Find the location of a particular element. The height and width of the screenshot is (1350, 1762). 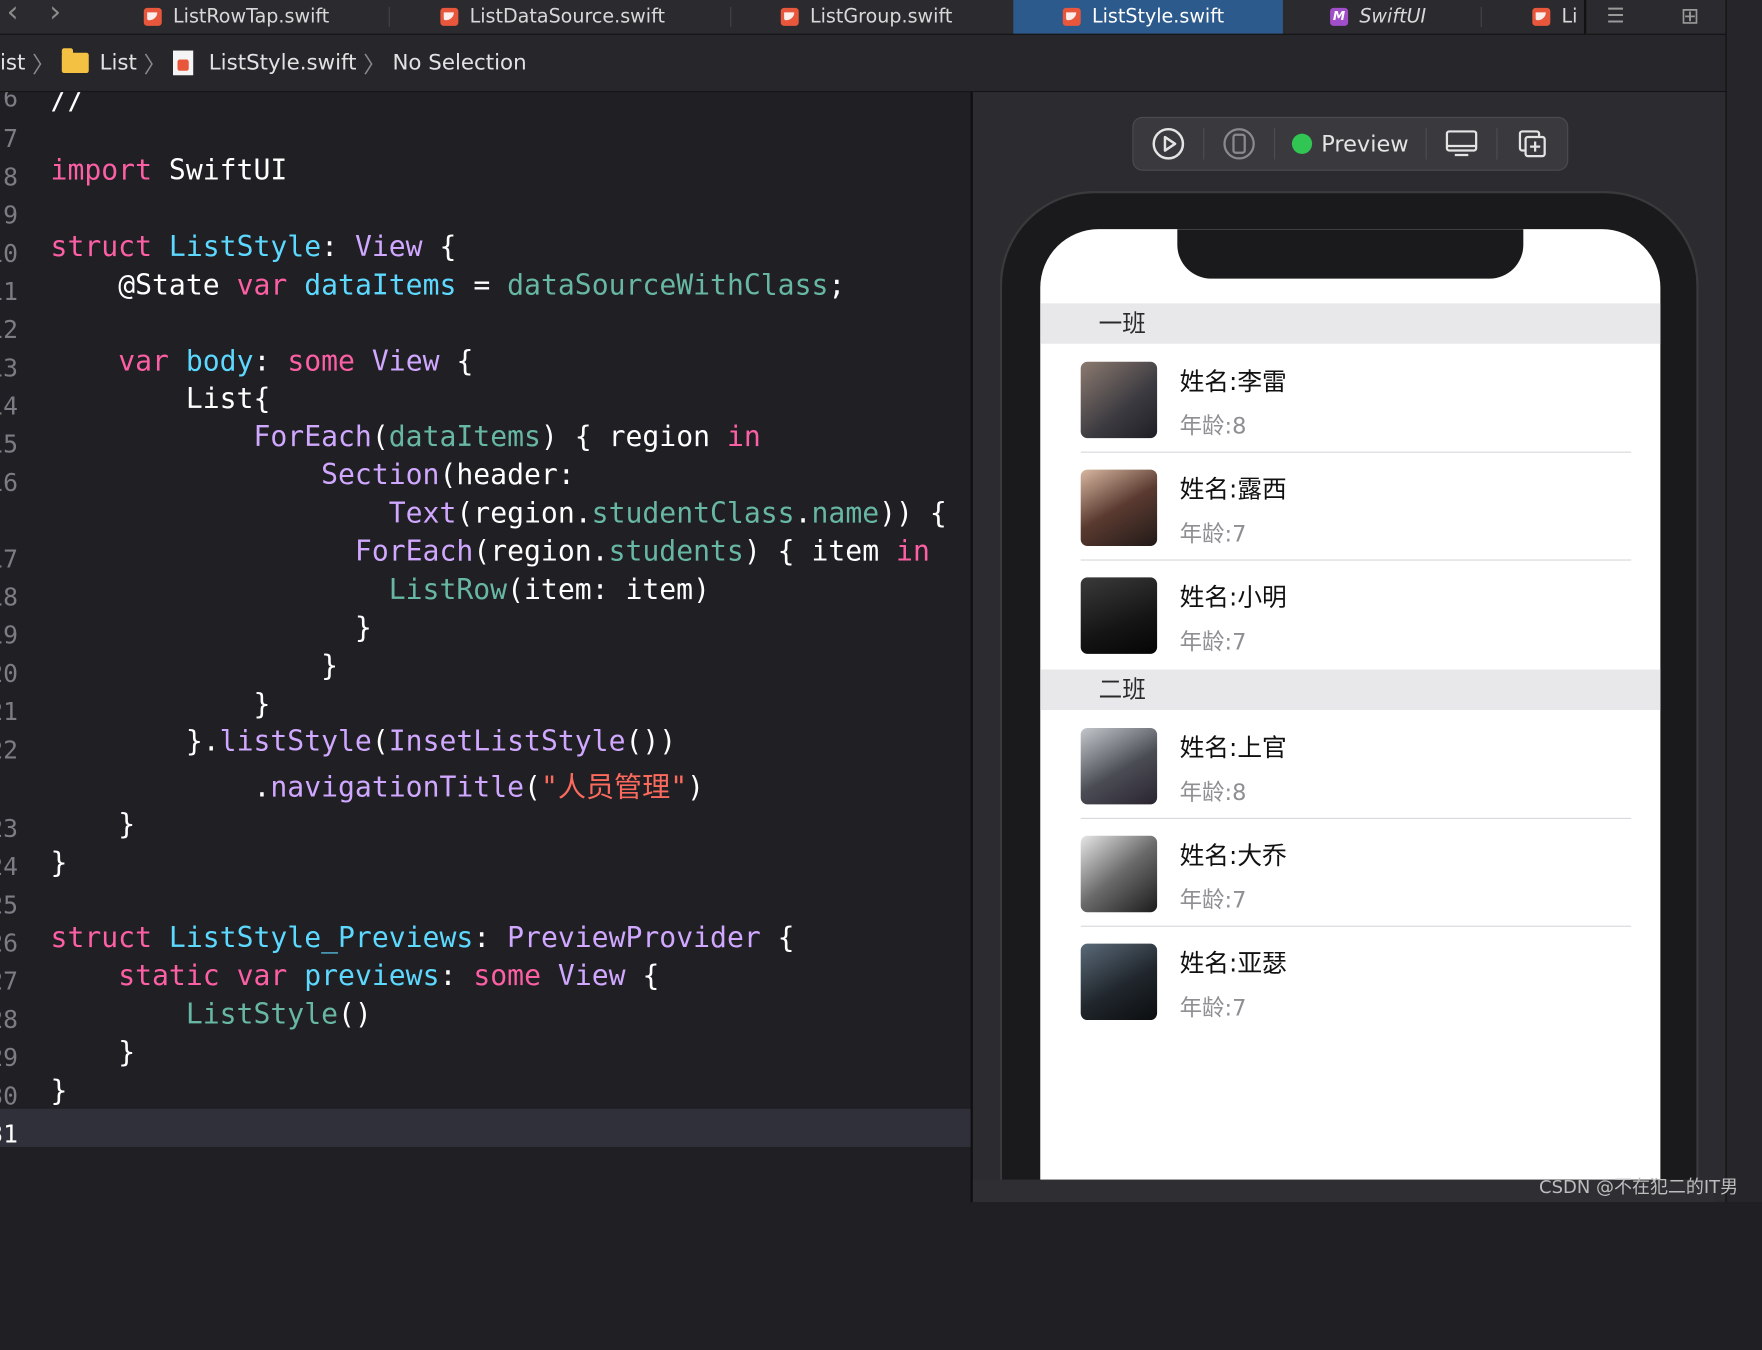

editor-options-icon: ☰ is located at coordinates (1615, 16).